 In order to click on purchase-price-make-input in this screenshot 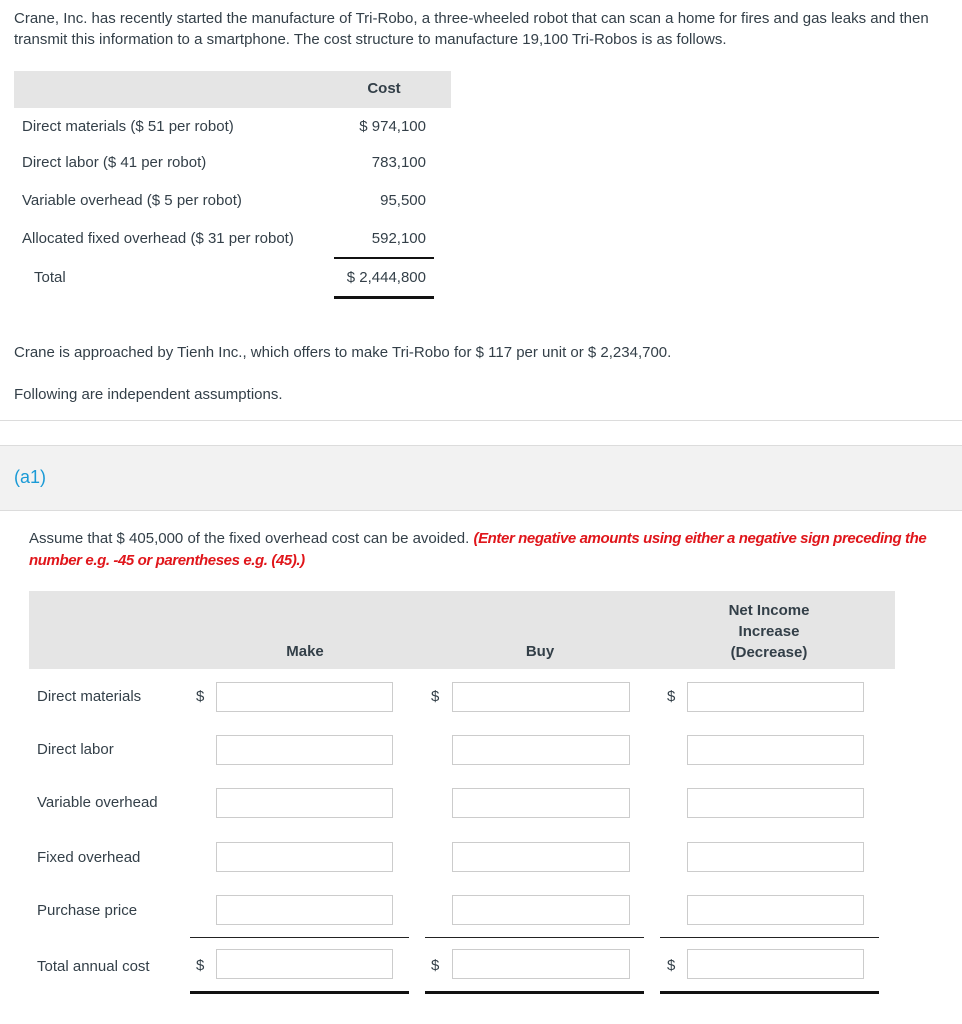, I will do `click(304, 910)`.